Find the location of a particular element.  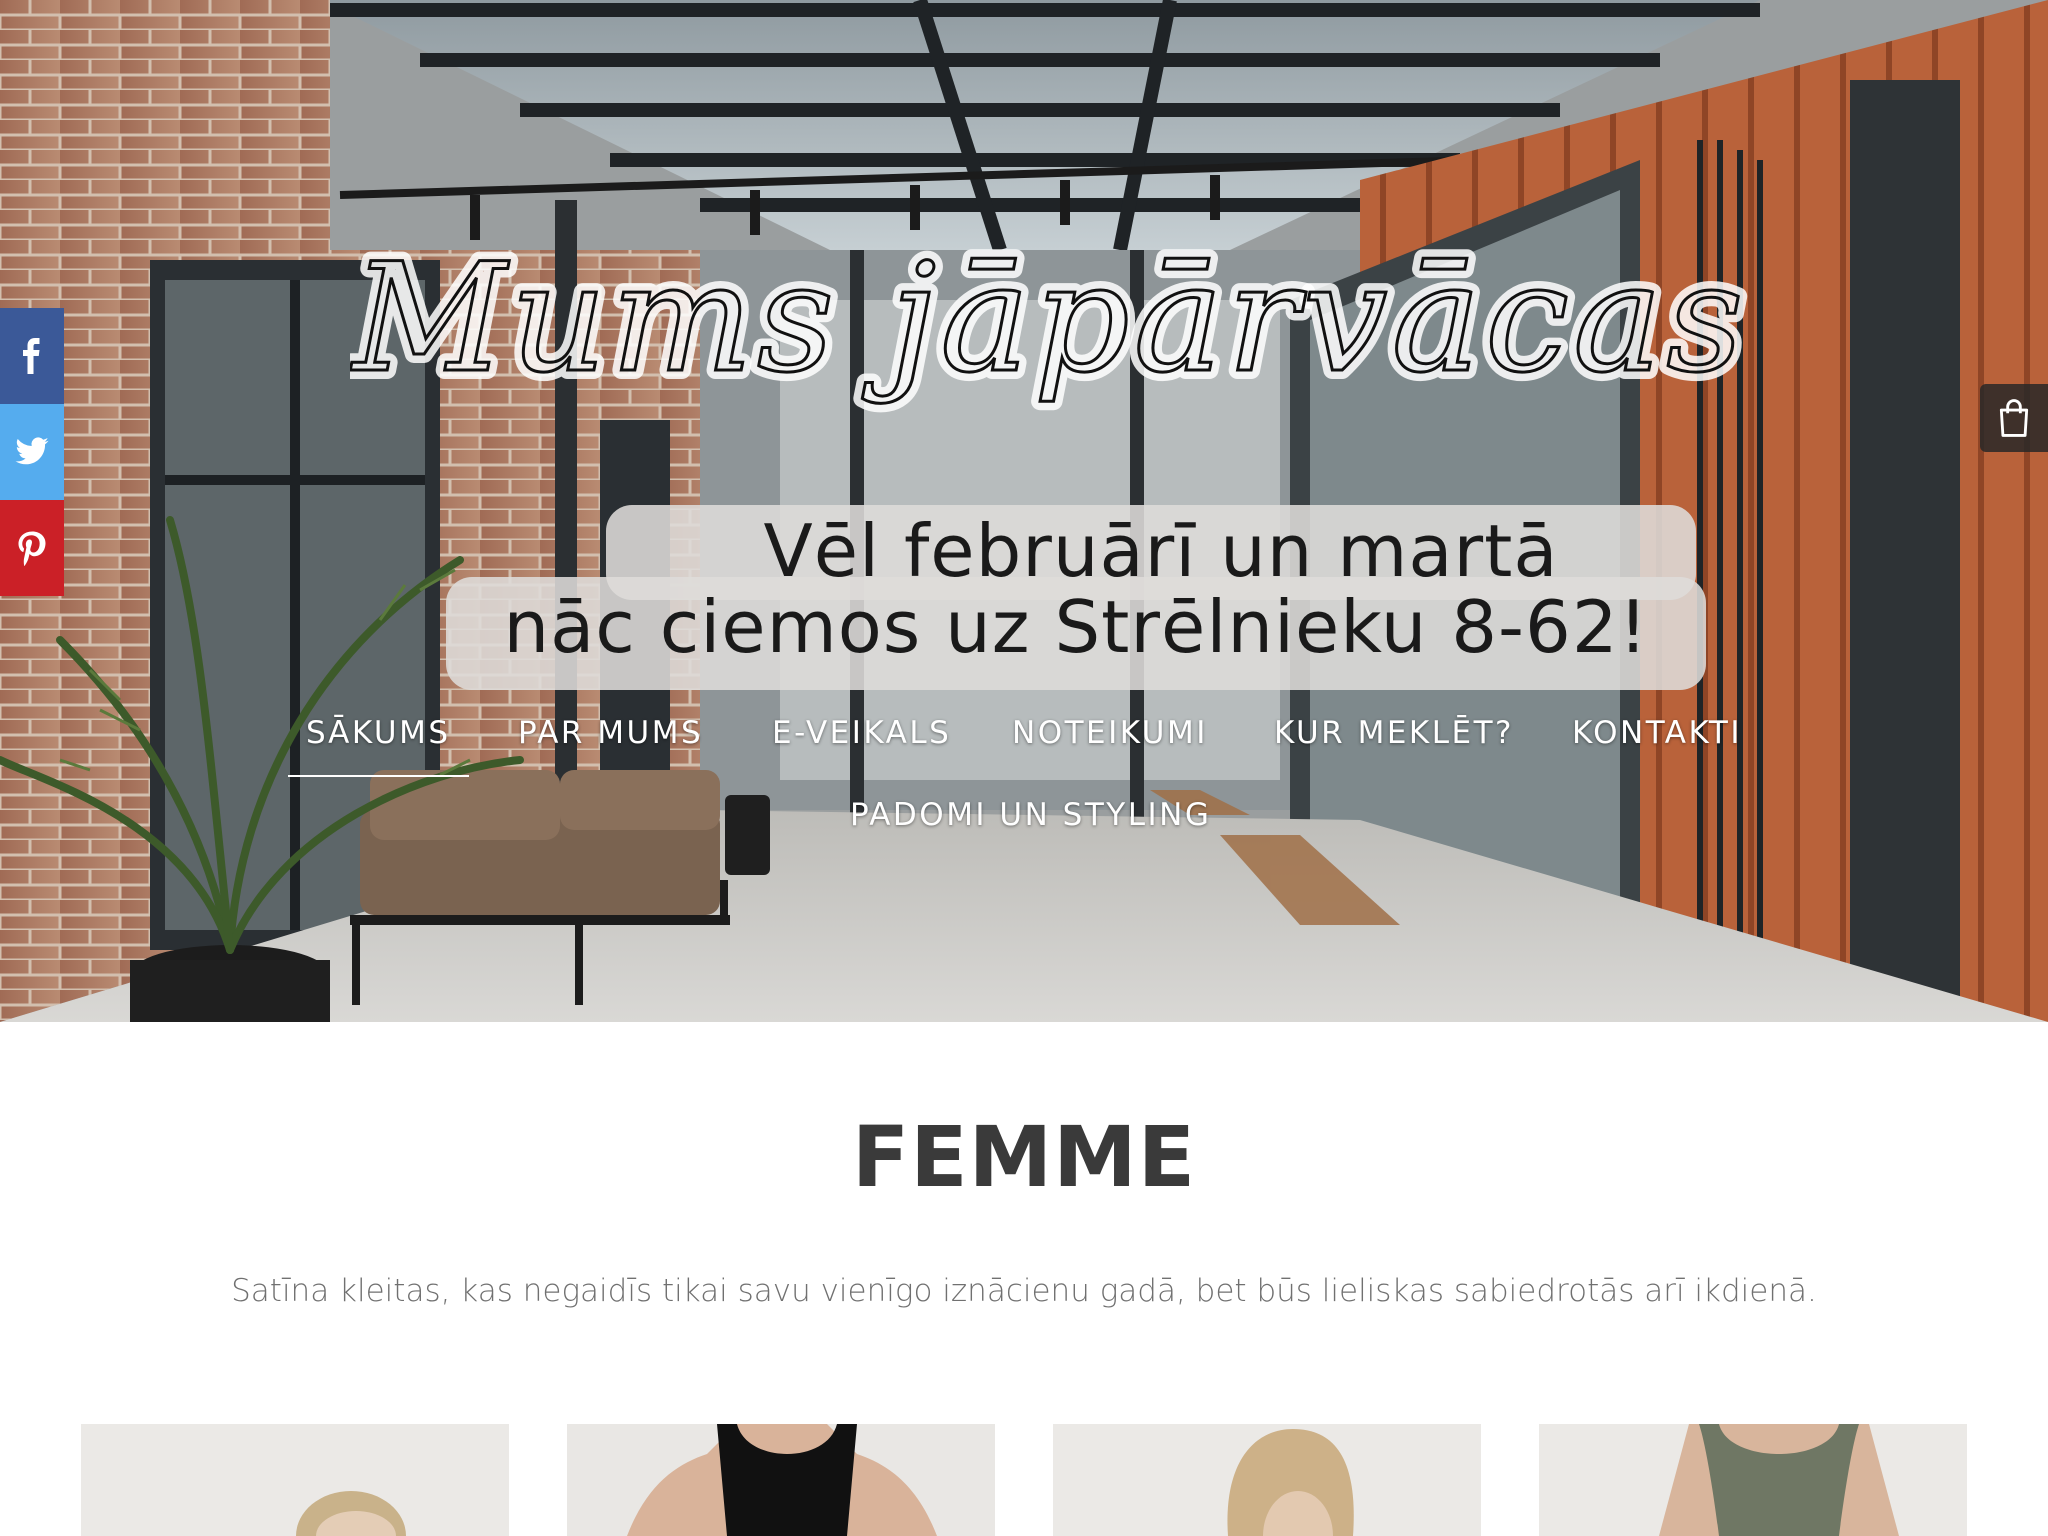

nav-item-kontakti: KONTAKTI is located at coordinates (1657, 733).